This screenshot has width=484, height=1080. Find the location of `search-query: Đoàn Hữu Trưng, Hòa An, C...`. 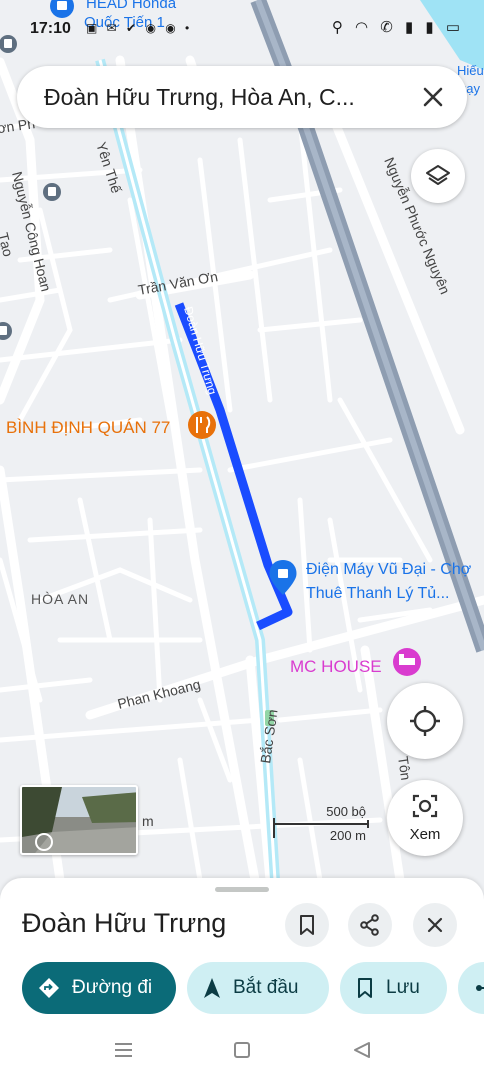

search-query: Đoàn Hữu Trưng, Hòa An, C... is located at coordinates (224, 97).